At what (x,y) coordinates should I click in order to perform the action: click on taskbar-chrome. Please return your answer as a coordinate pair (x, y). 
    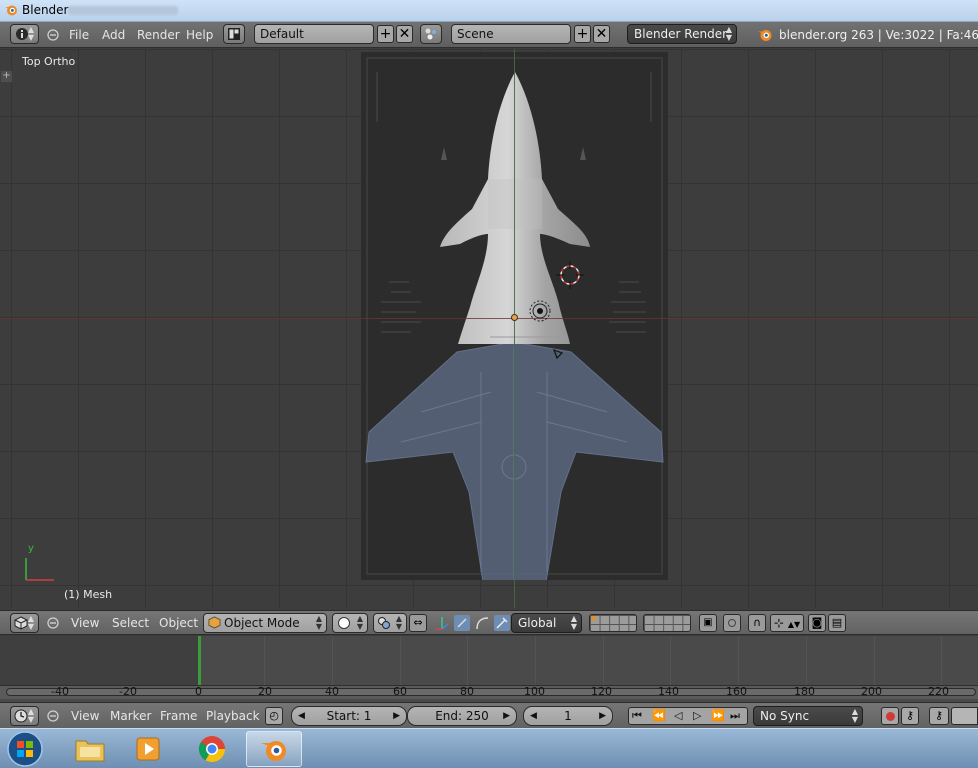
    Looking at the image, I should click on (212, 749).